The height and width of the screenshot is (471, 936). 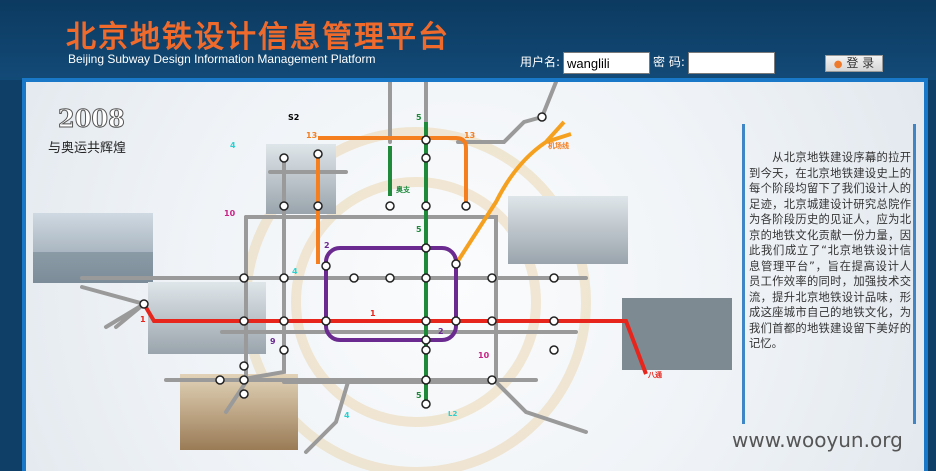 I want to click on label-line1-a: 1, so click(x=143, y=319).